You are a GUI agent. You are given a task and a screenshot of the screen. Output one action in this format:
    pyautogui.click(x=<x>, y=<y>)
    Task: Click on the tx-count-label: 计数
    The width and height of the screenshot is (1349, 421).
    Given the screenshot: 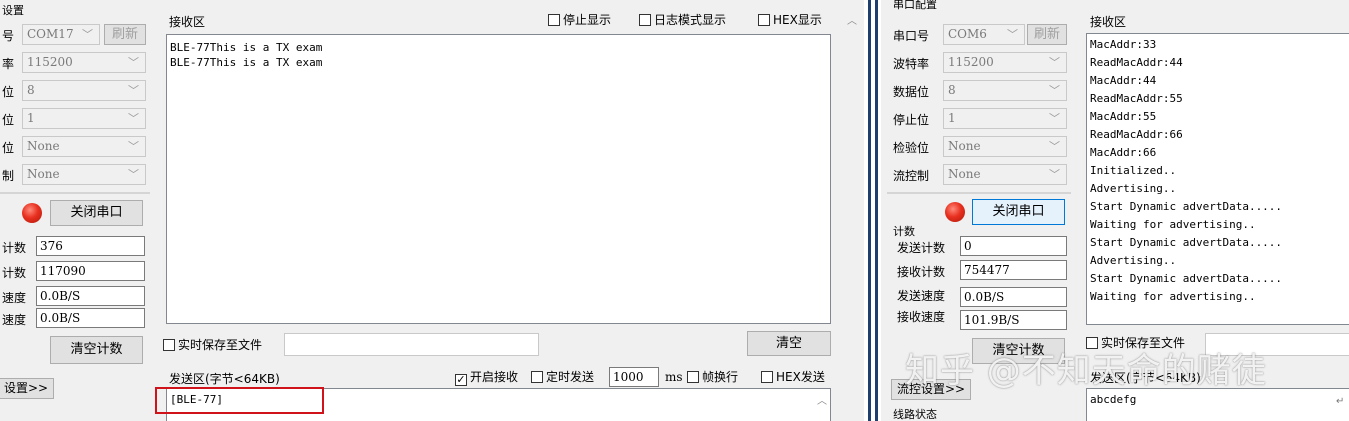 What is the action you would take?
    pyautogui.click(x=14, y=248)
    